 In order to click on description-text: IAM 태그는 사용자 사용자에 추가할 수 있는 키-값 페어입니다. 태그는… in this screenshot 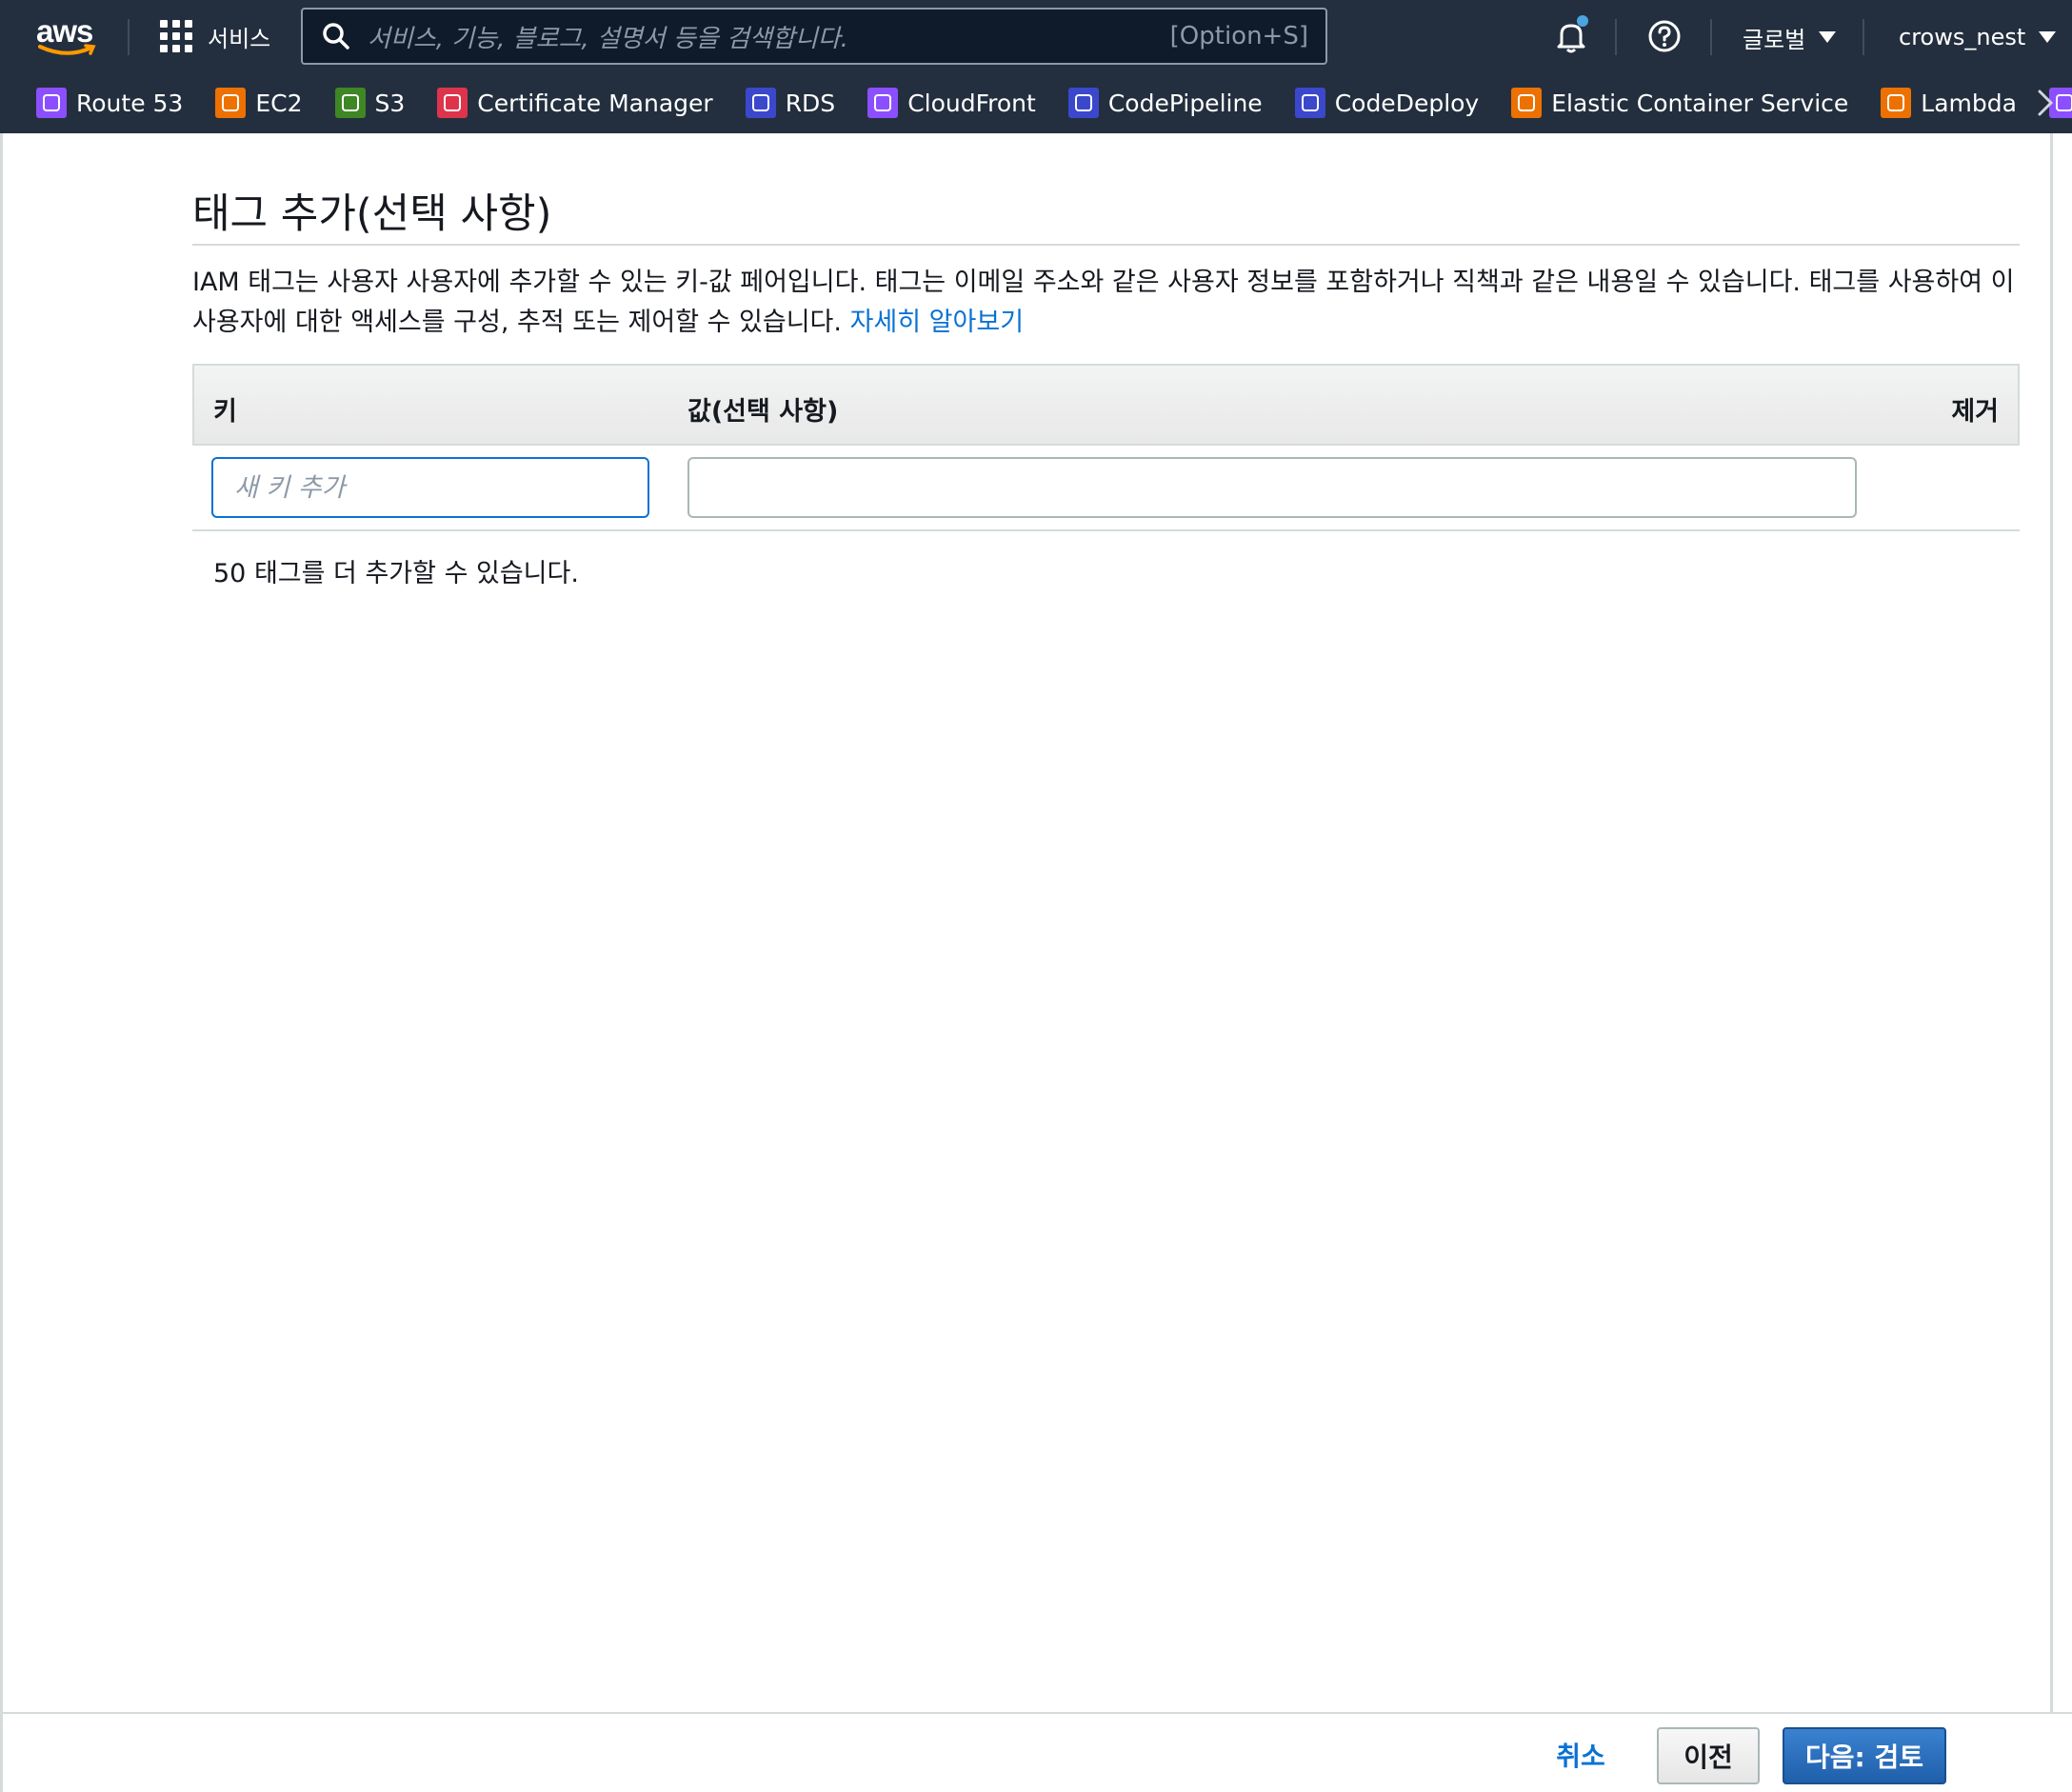, I will do `click(1103, 302)`.